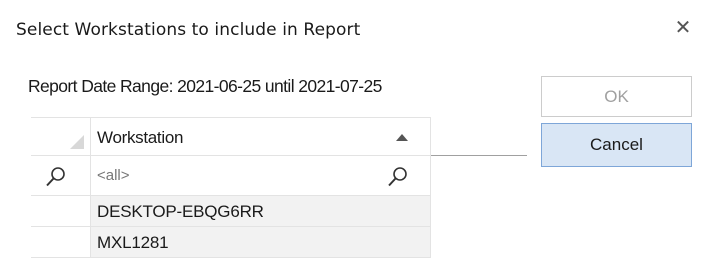  Describe the element at coordinates (402, 137) in the screenshot. I see `sort-ascending-icon` at that location.